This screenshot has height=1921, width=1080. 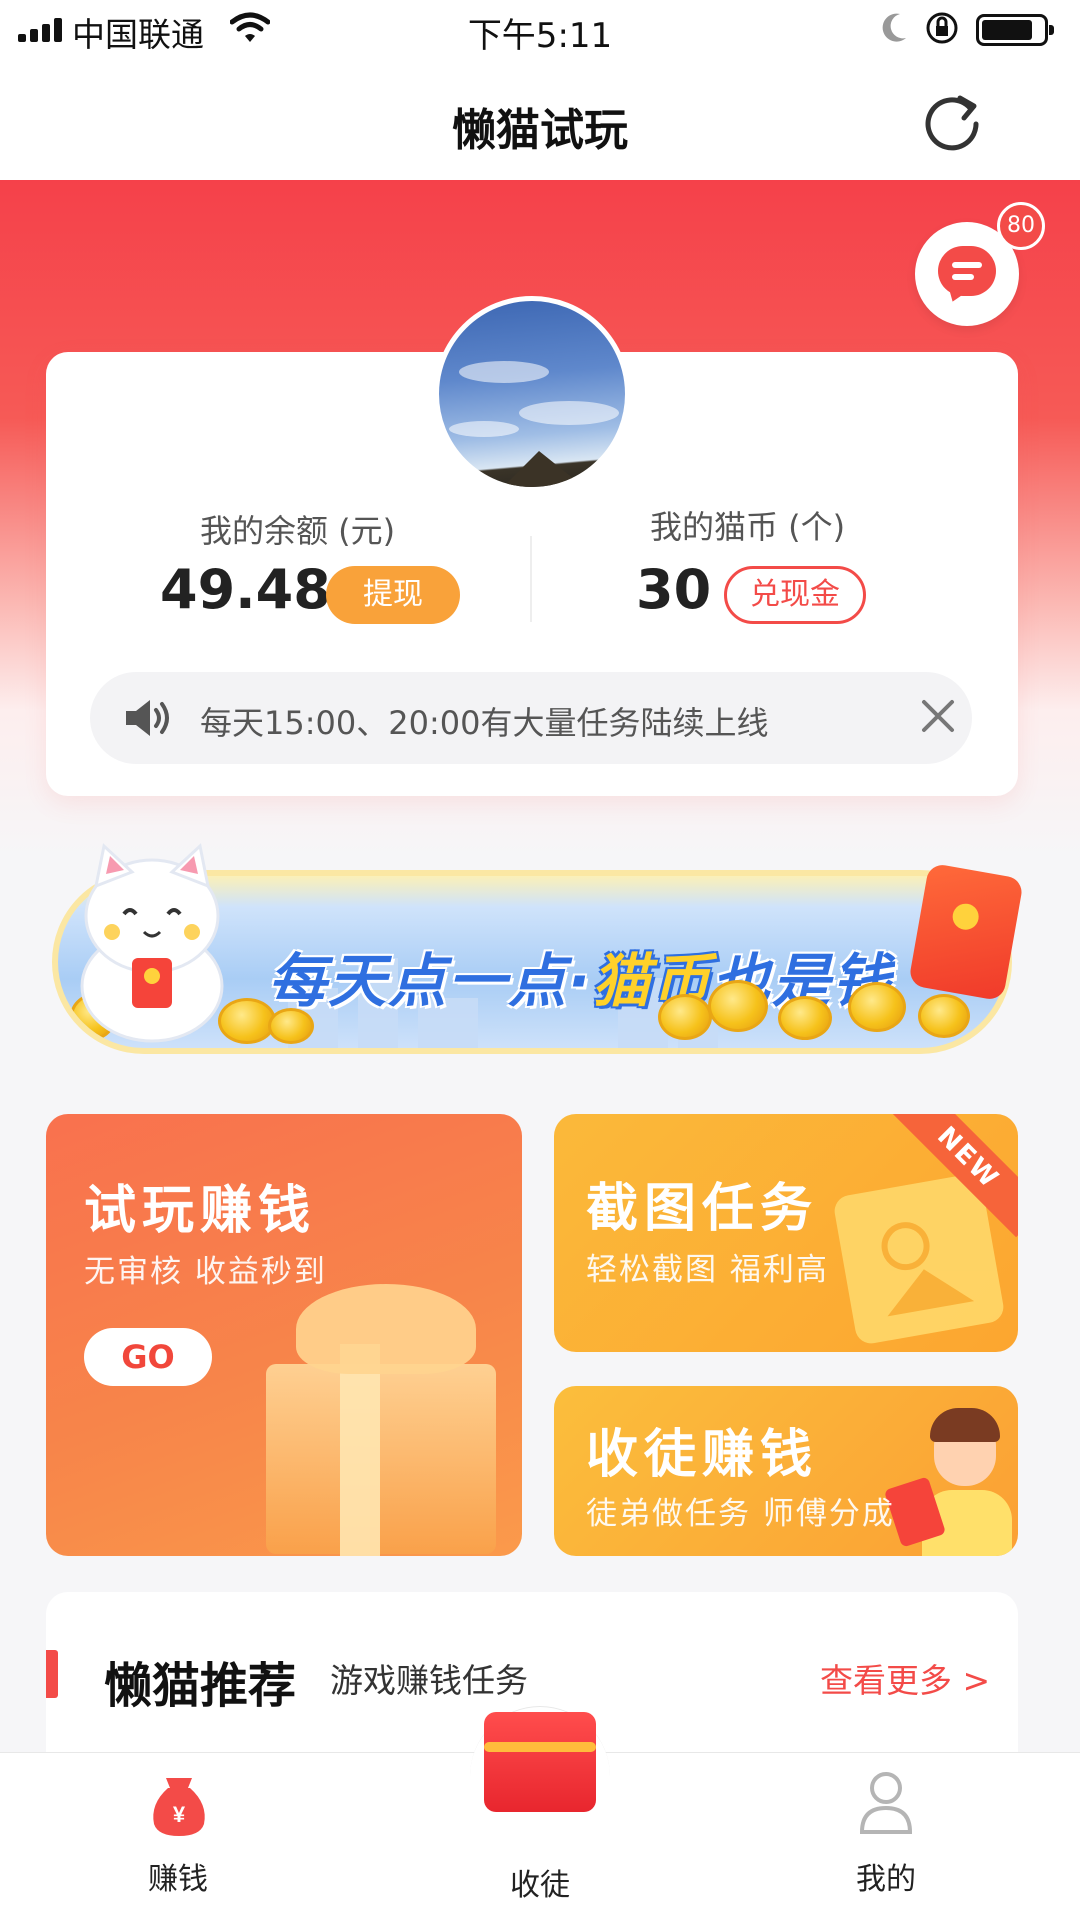 I want to click on balance-value: 49.48, so click(x=245, y=589).